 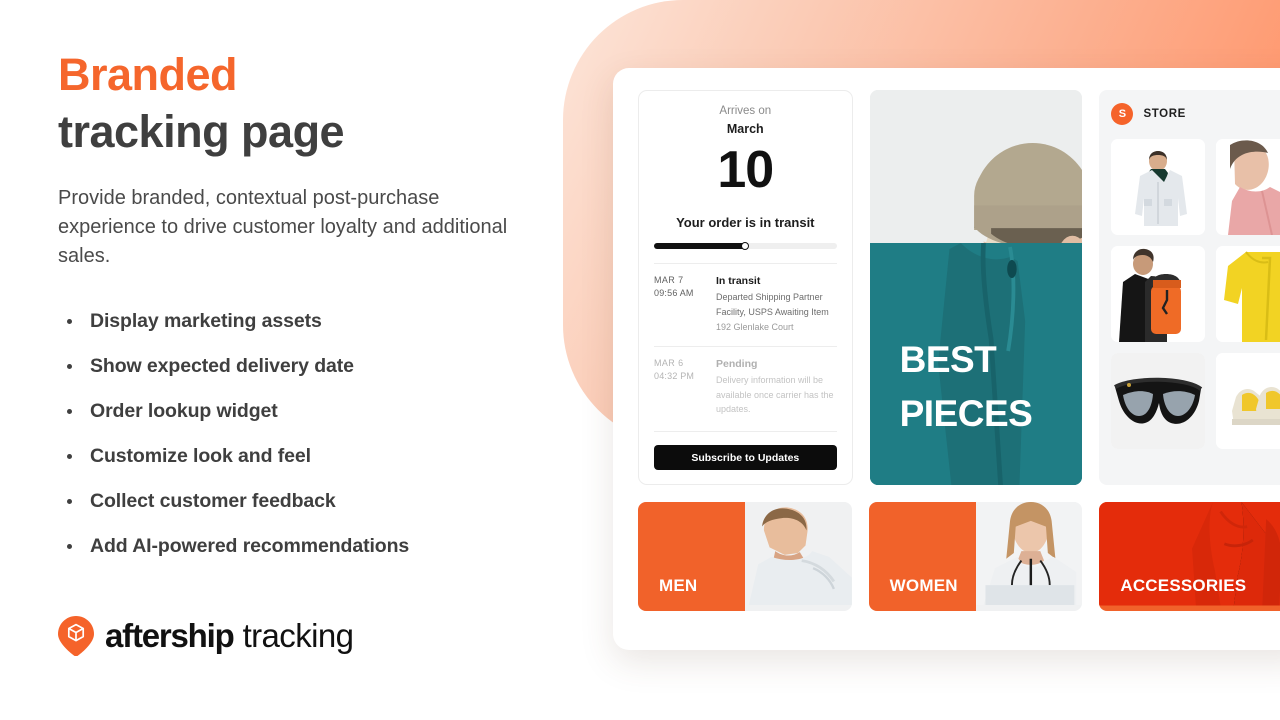 What do you see at coordinates (745, 129) in the screenshot?
I see `arrival-month: March` at bounding box center [745, 129].